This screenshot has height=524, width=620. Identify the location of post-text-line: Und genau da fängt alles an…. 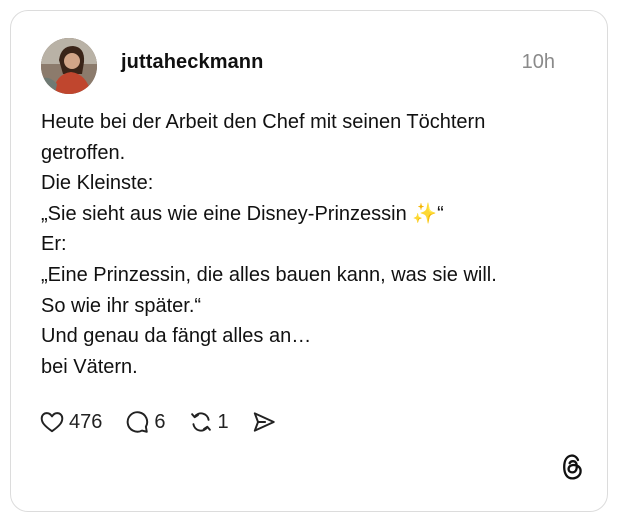
(176, 336).